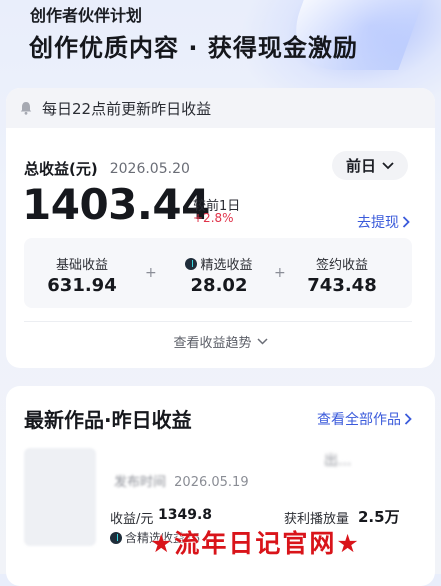  I want to click on basic-income: 基础收益 631.94, so click(82, 275).